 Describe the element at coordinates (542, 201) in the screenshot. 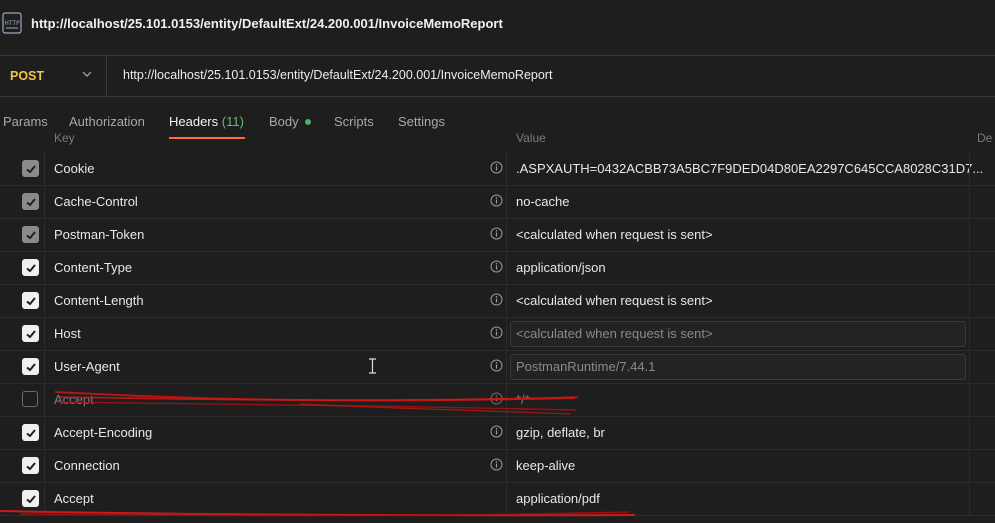

I see `header-value: no-cache` at that location.